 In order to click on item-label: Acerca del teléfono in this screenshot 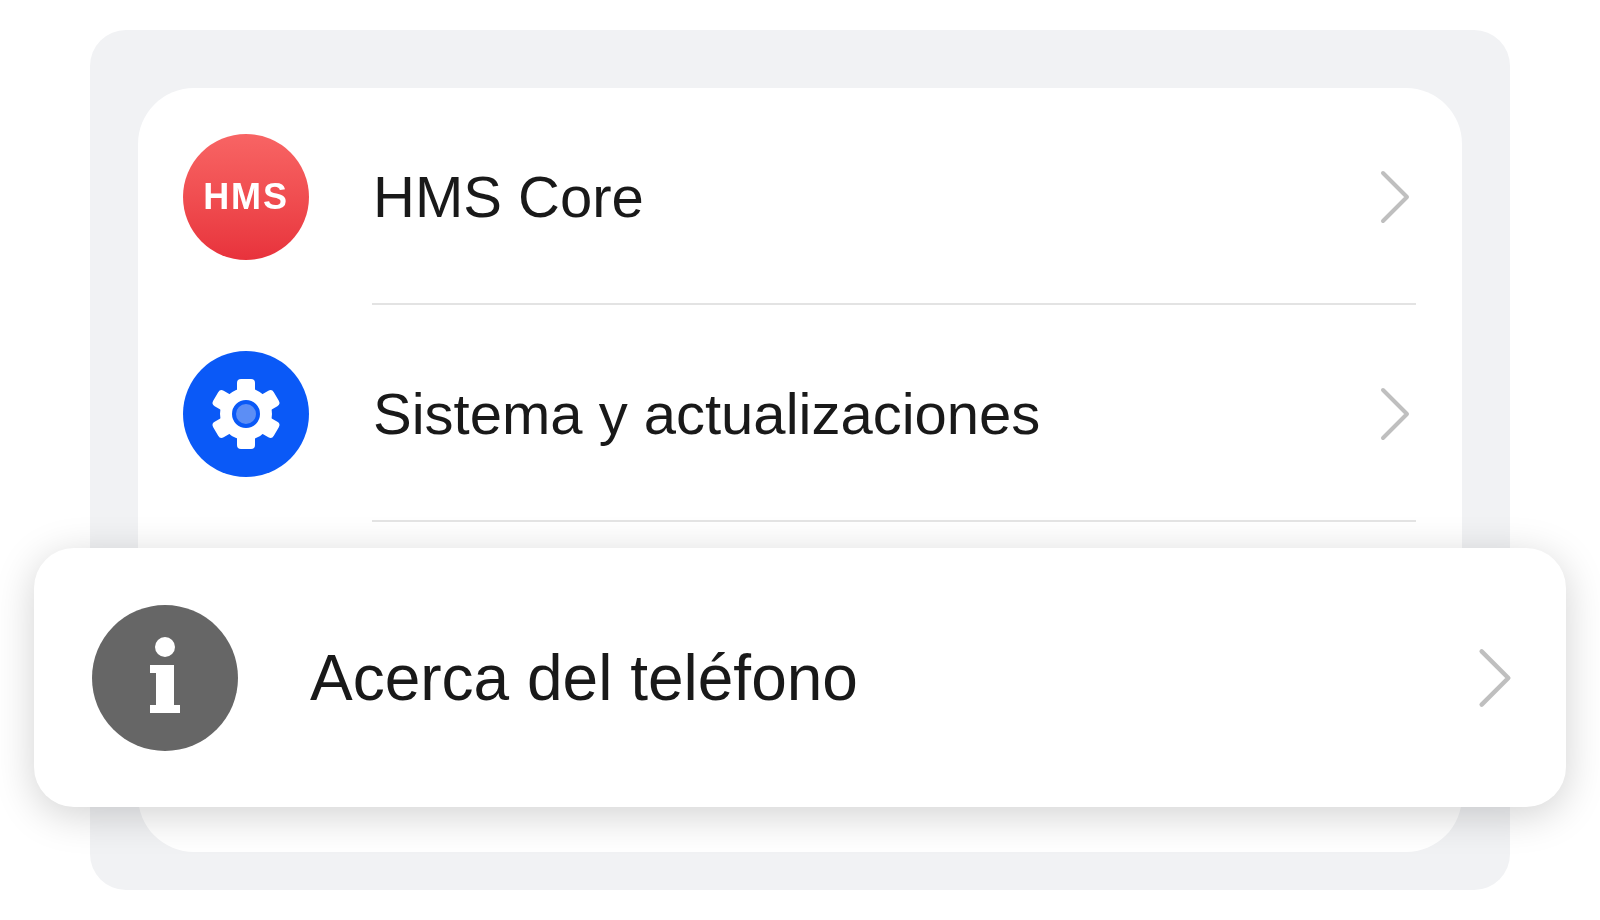, I will do `click(584, 678)`.